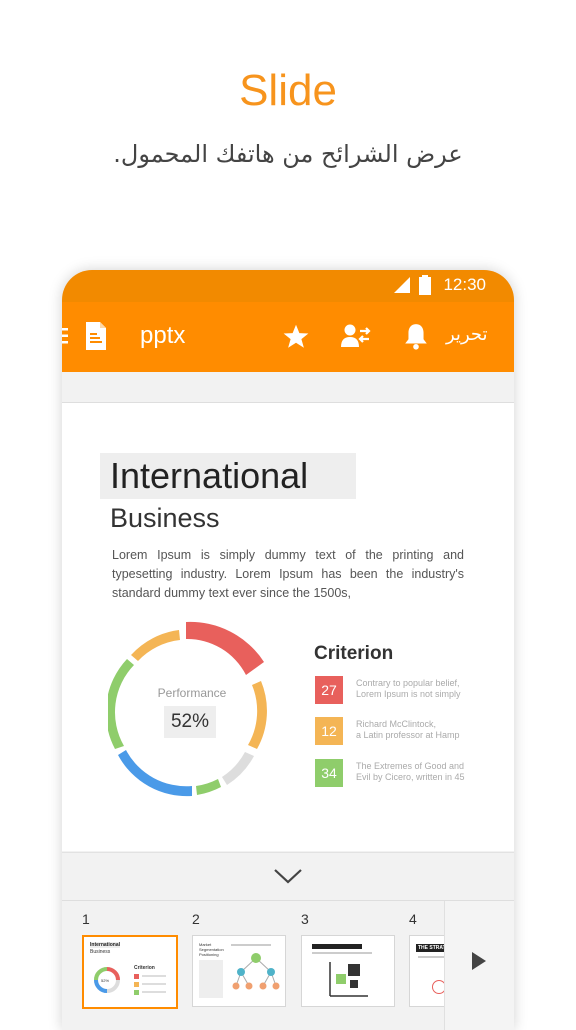 The image size is (576, 1030). Describe the element at coordinates (348, 979) in the screenshot. I see `thumb-chart` at that location.